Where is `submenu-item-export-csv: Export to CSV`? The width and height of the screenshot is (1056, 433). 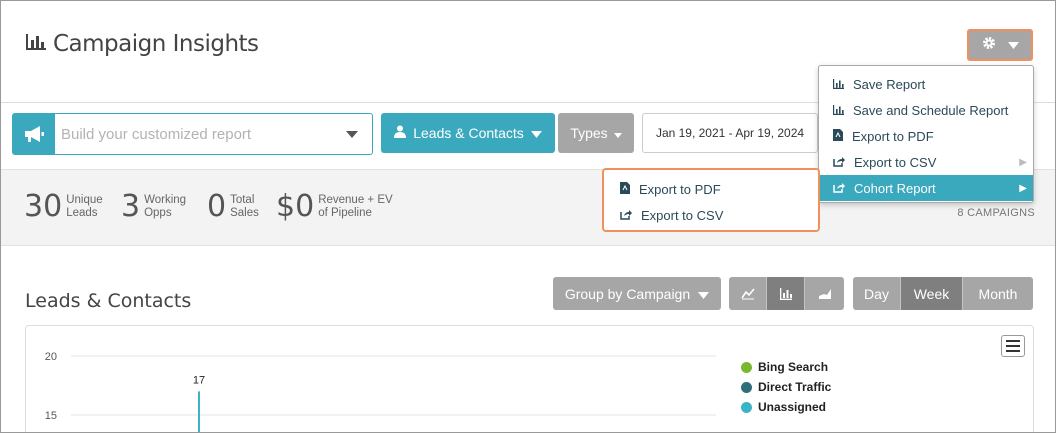 submenu-item-export-csv: Export to CSV is located at coordinates (711, 215).